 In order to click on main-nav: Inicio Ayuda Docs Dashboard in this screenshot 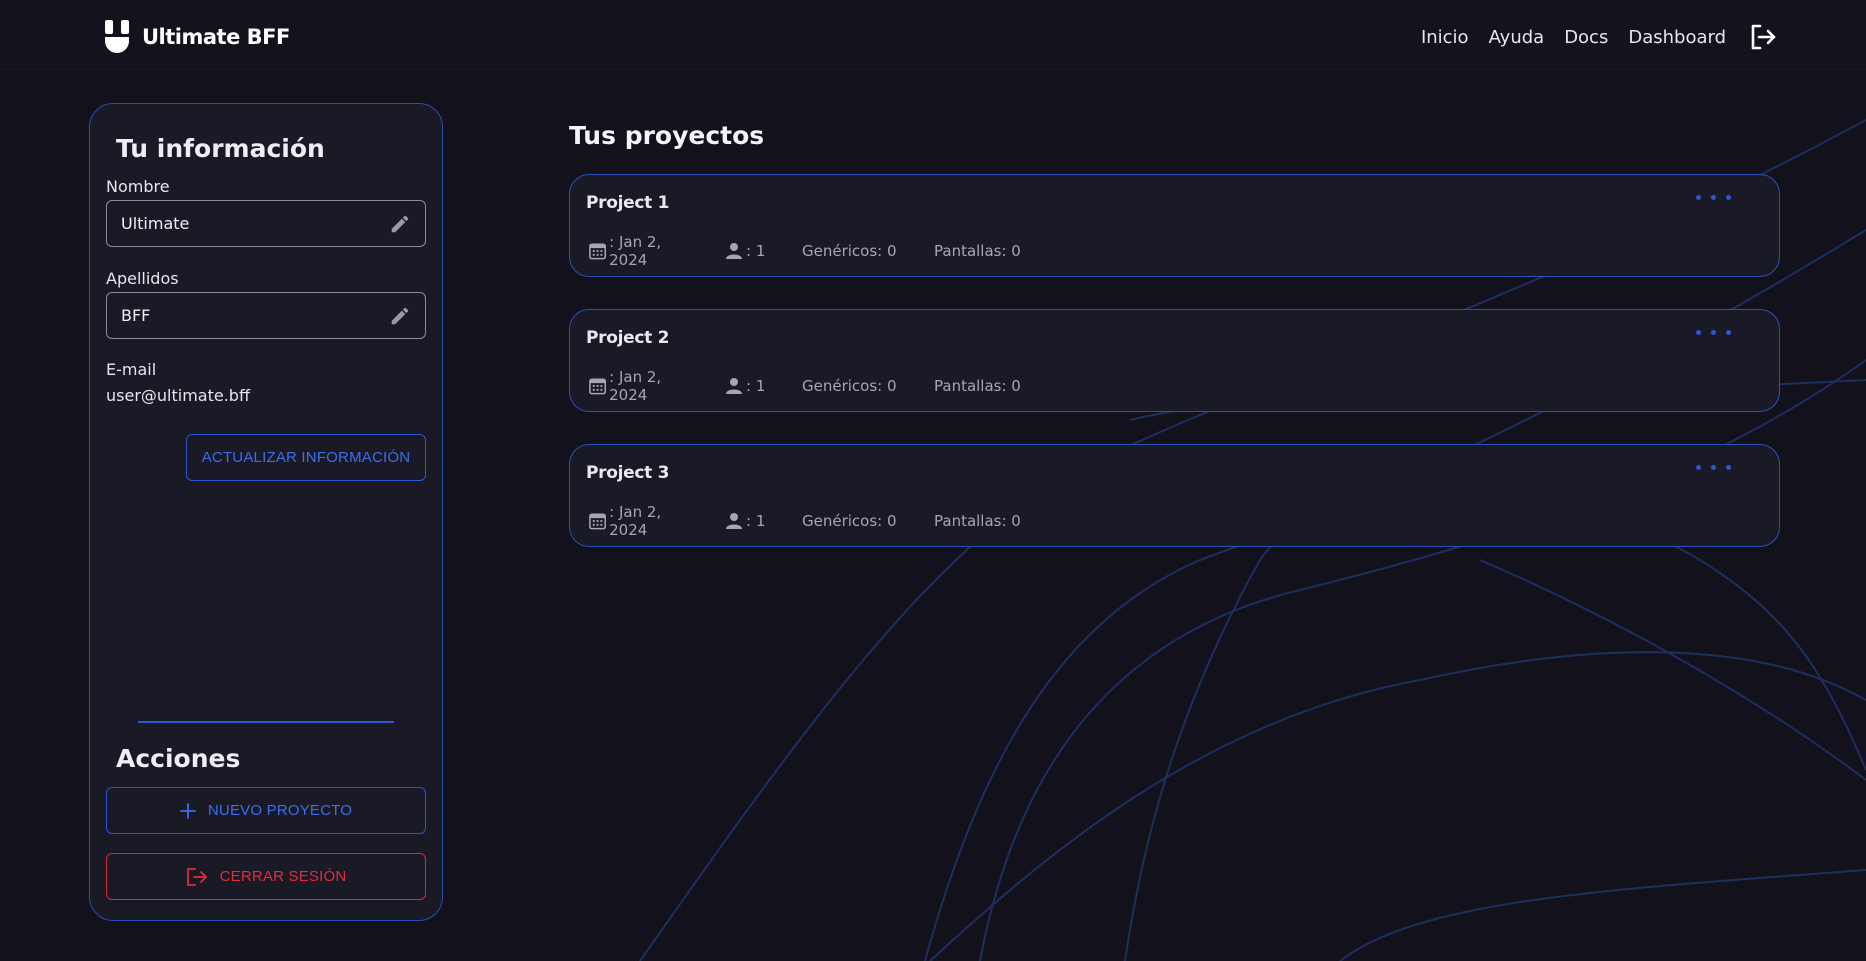, I will do `click(1589, 37)`.